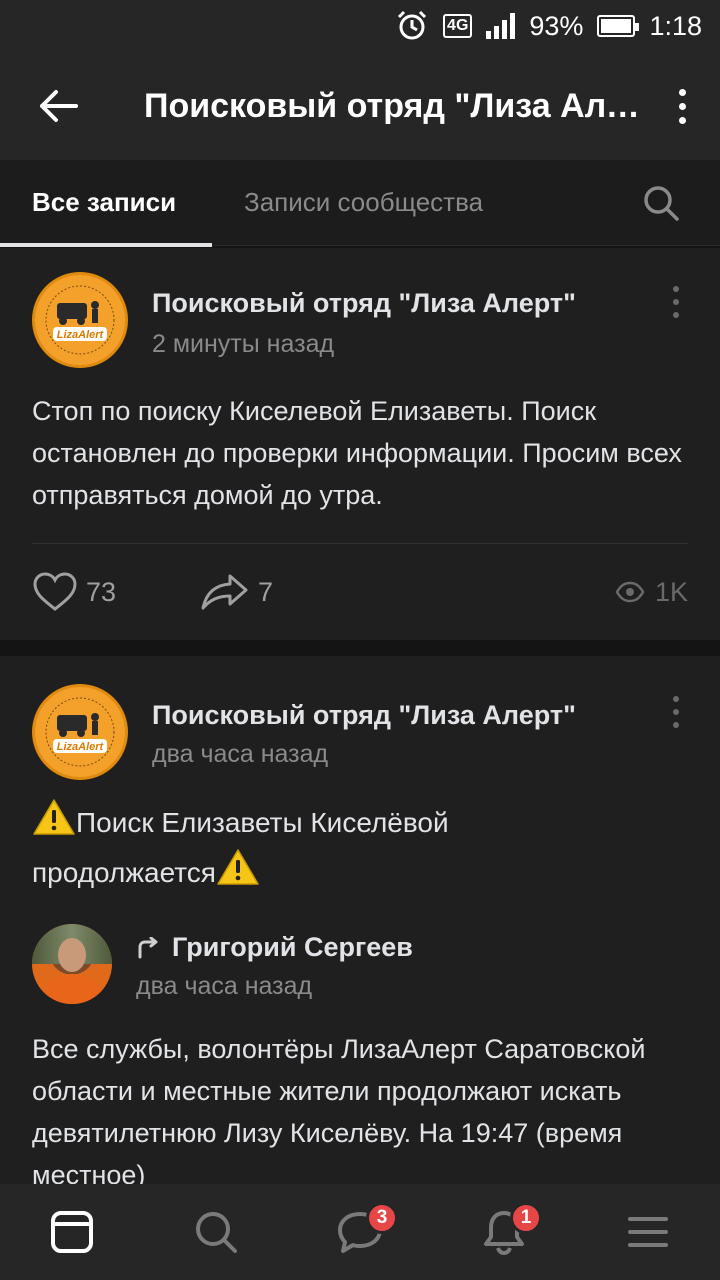 Image resolution: width=720 pixels, height=1280 pixels. Describe the element at coordinates (243, 344) in the screenshot. I see `post-time: 2 минуты назад` at that location.